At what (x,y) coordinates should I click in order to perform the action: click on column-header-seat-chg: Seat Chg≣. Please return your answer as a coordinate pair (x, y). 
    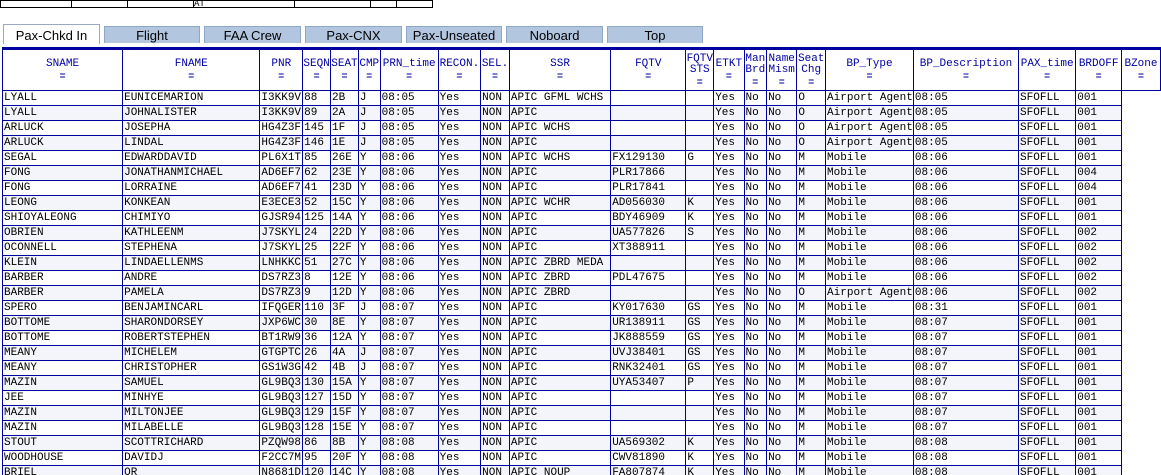
    Looking at the image, I should click on (811, 70).